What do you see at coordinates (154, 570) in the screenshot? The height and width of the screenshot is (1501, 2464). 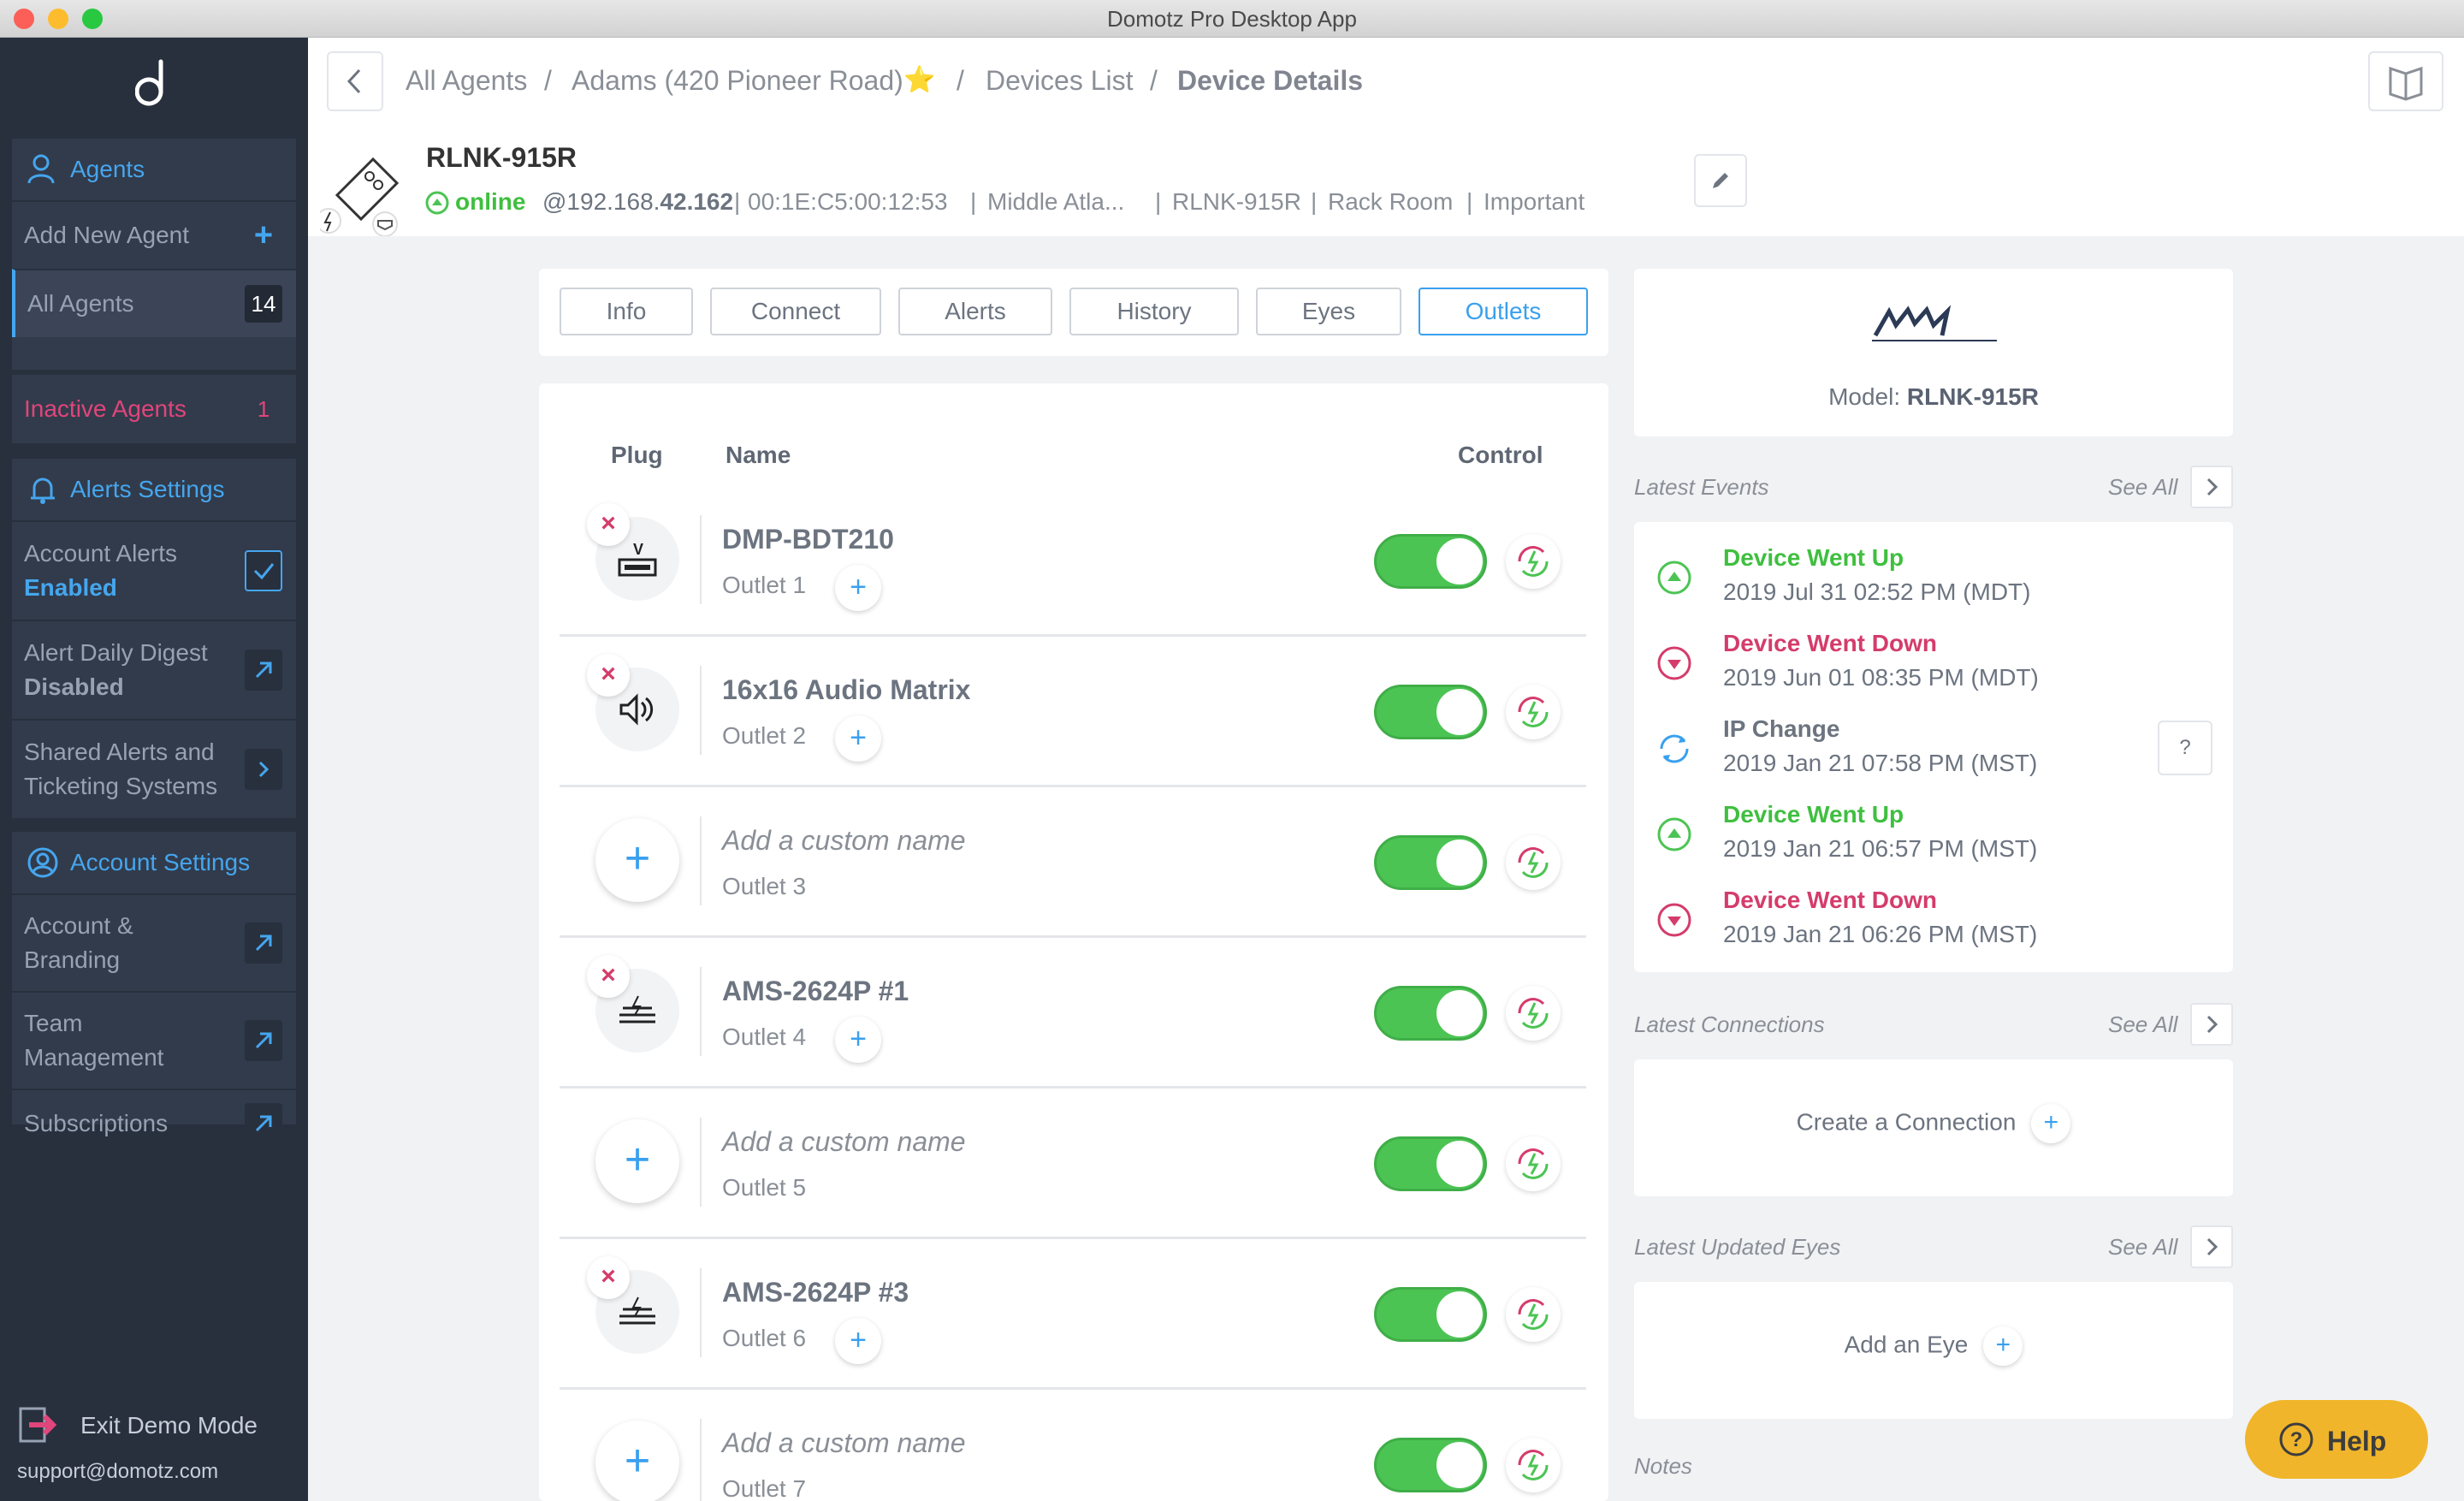 I see `sidebar-item-account-alerts: Account Alerts Enabled` at bounding box center [154, 570].